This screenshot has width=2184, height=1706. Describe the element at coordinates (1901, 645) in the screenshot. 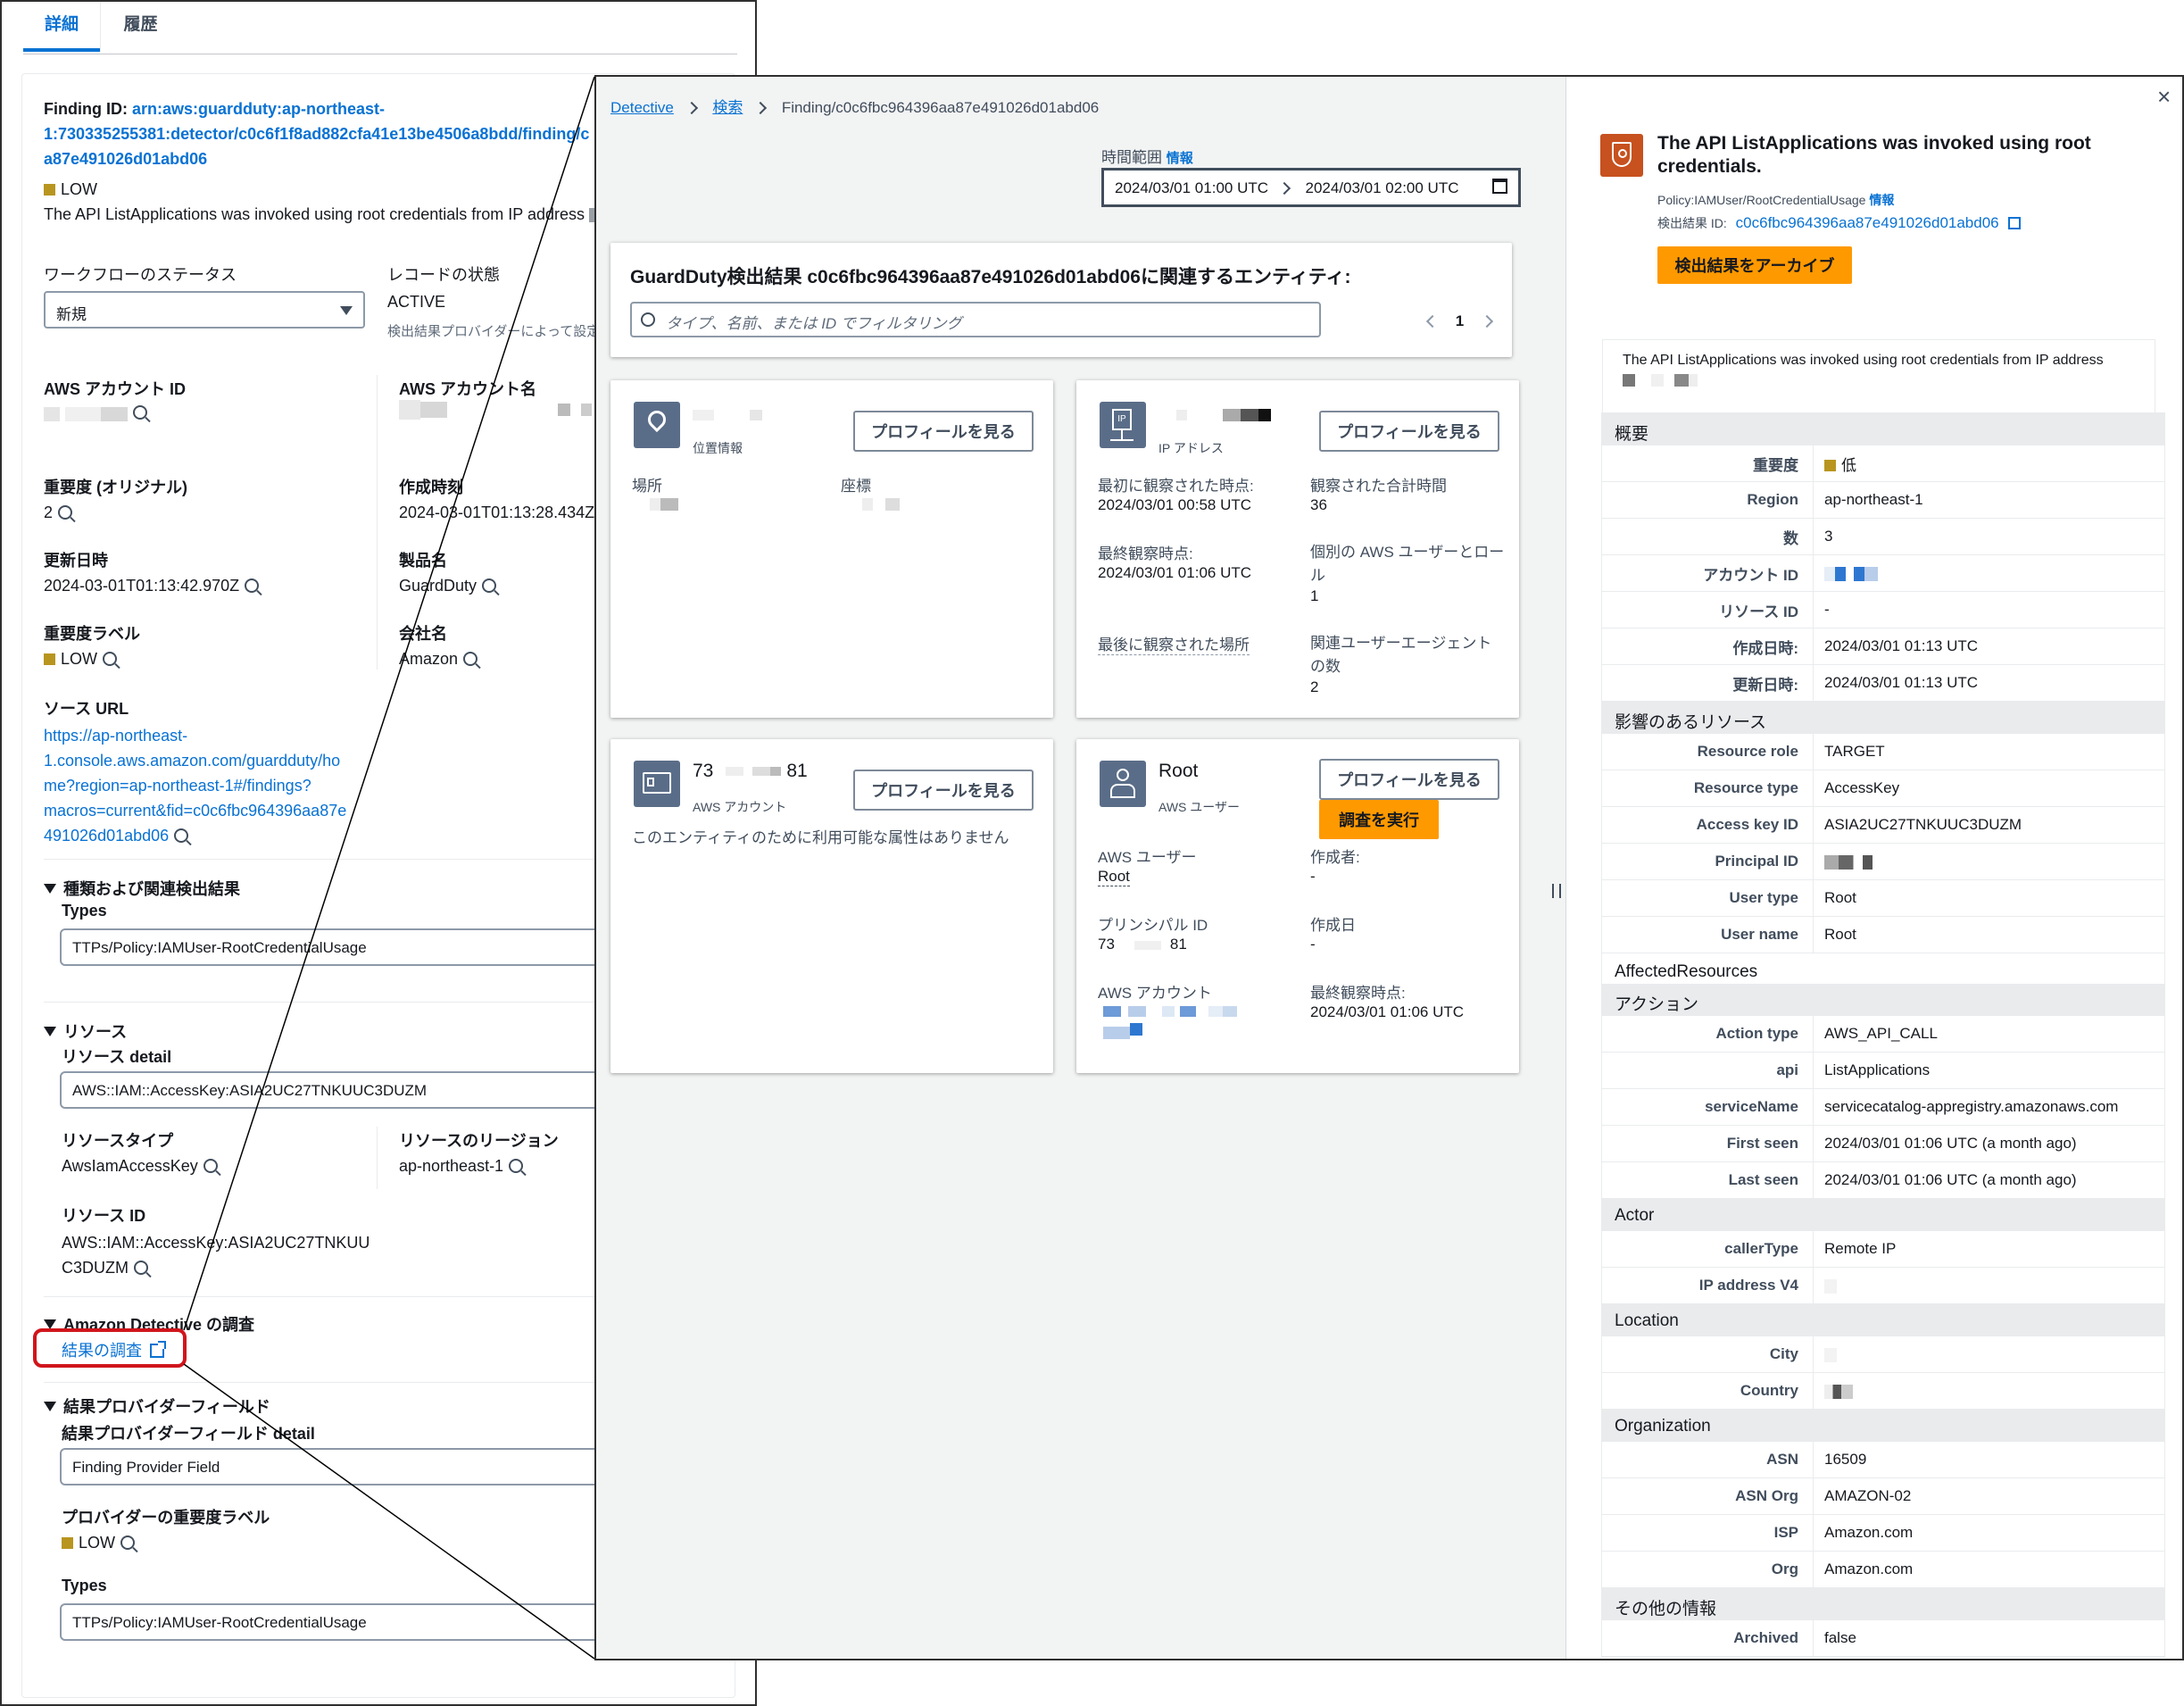

I see `attribute-value: 2024/03/01 01:13 UTC` at that location.